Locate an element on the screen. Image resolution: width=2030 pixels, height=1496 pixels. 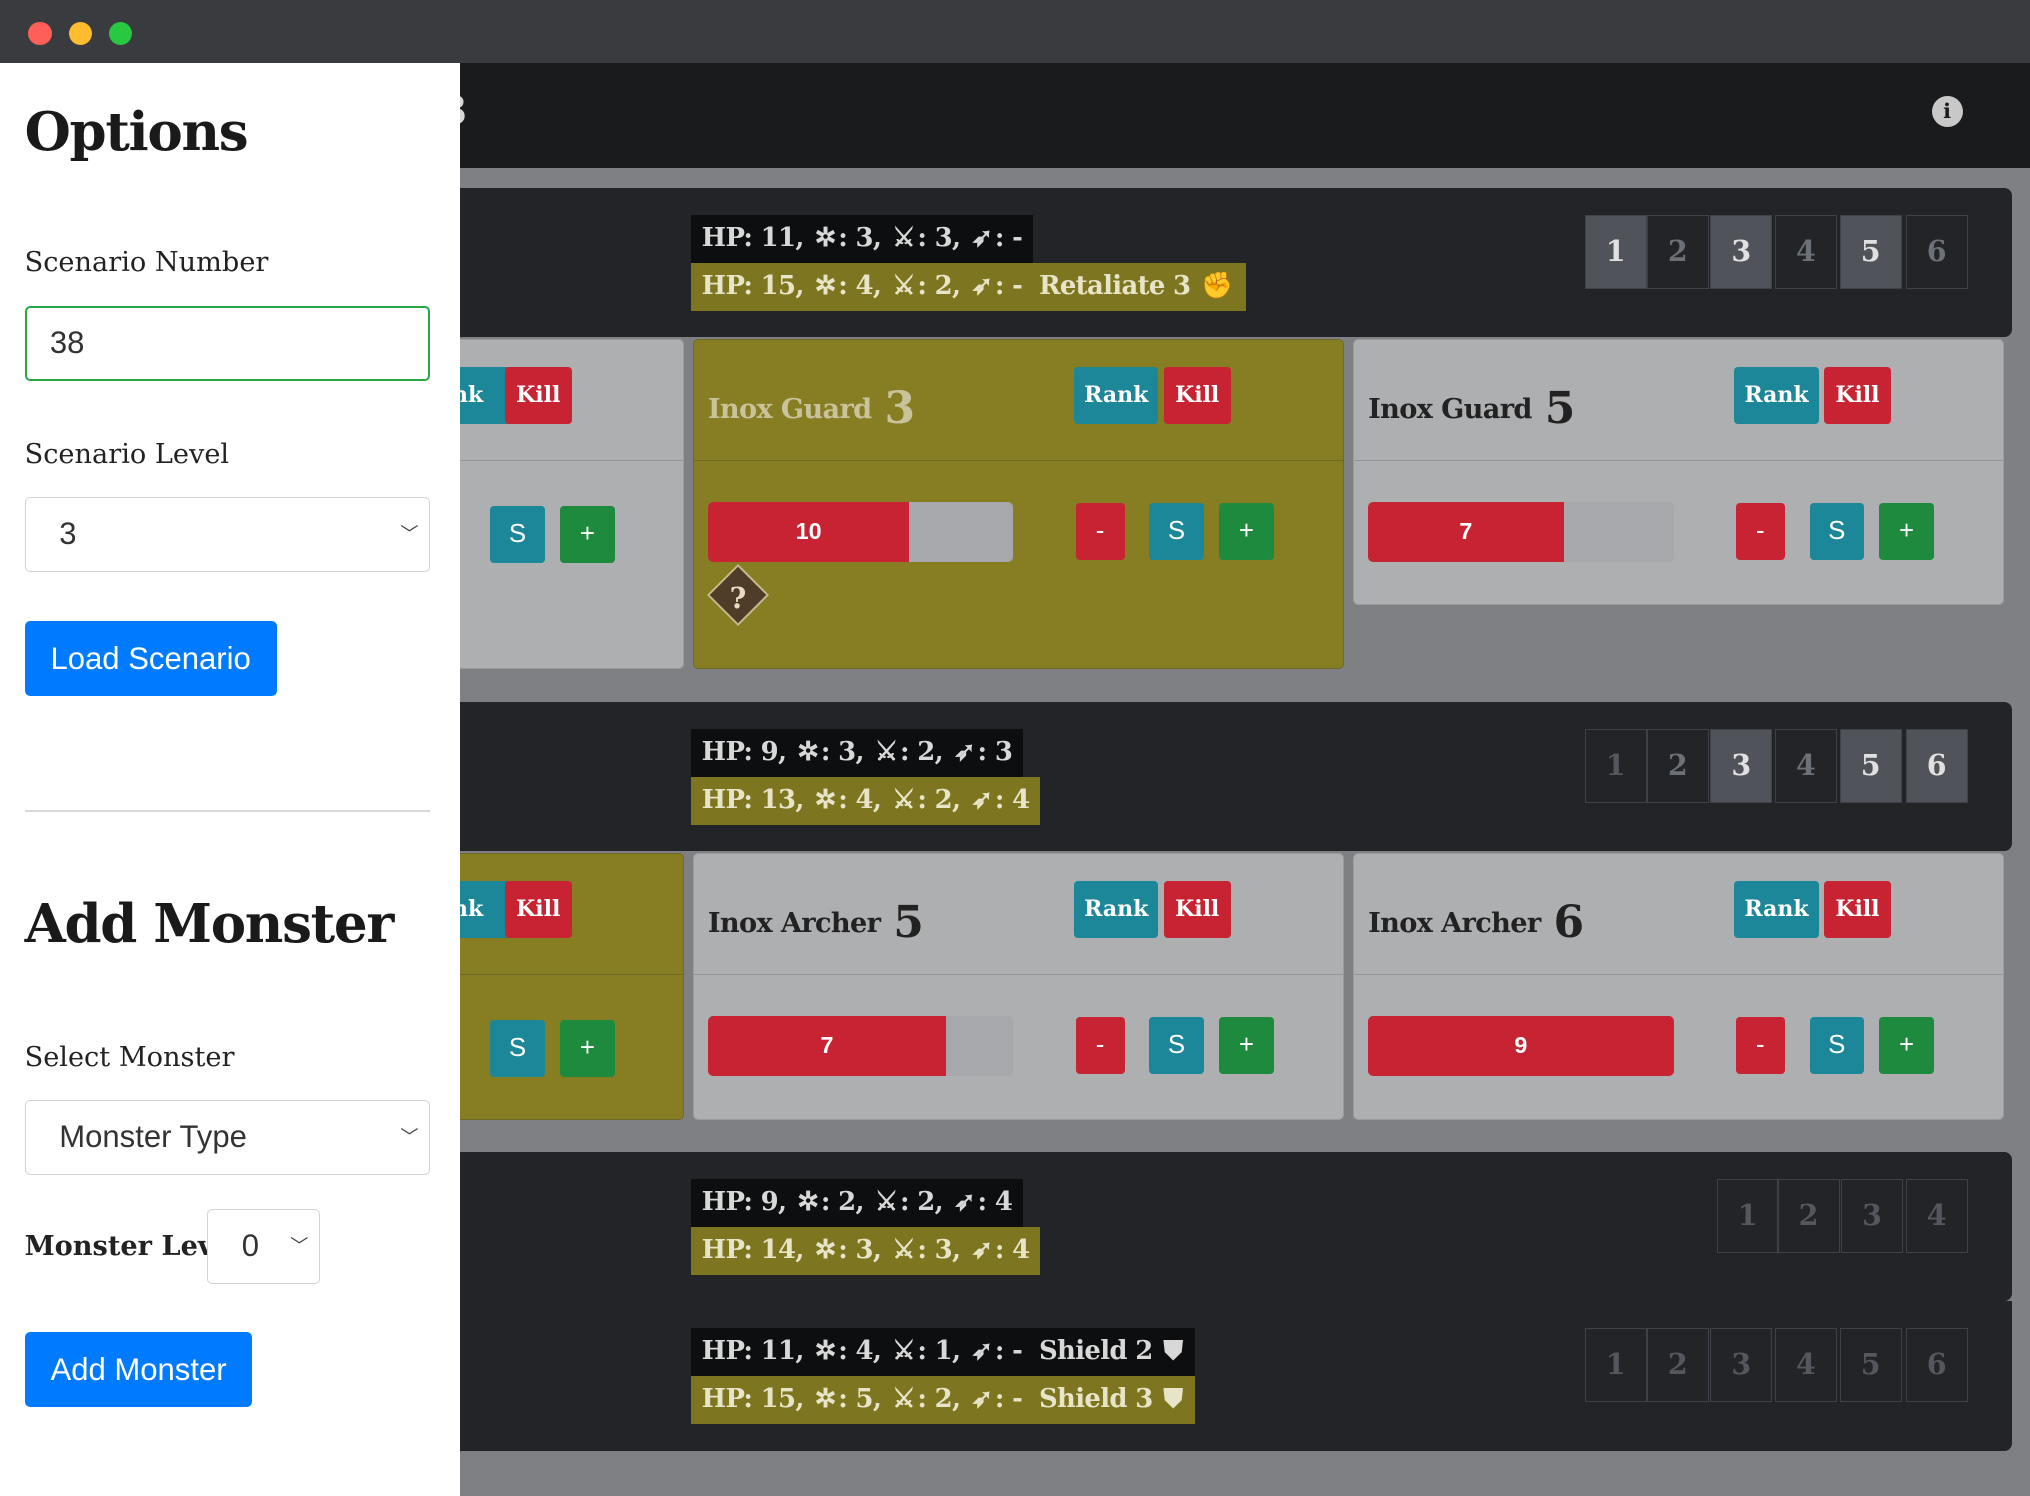
range-stat: - is located at coordinates (1017, 1399).